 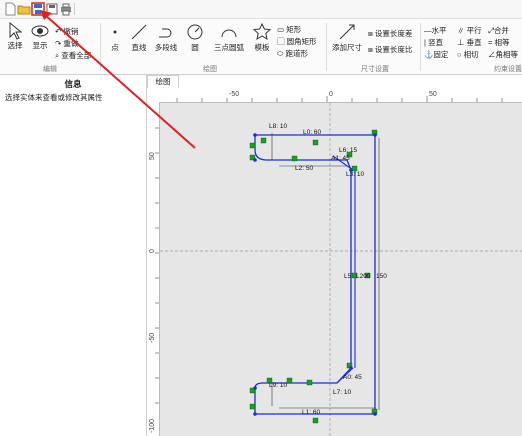 I want to click on merge-button: ⤢合并, so click(x=498, y=30).